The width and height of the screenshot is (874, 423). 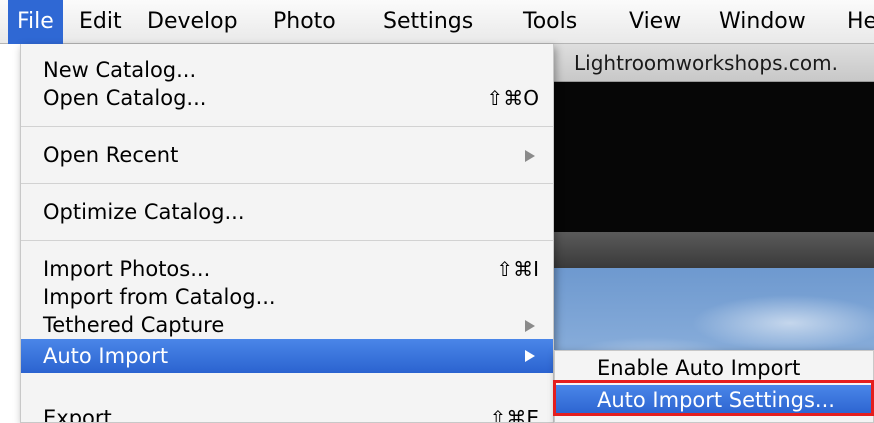 I want to click on submenu-item-enable-auto-import: Enable Auto Import, so click(x=714, y=368).